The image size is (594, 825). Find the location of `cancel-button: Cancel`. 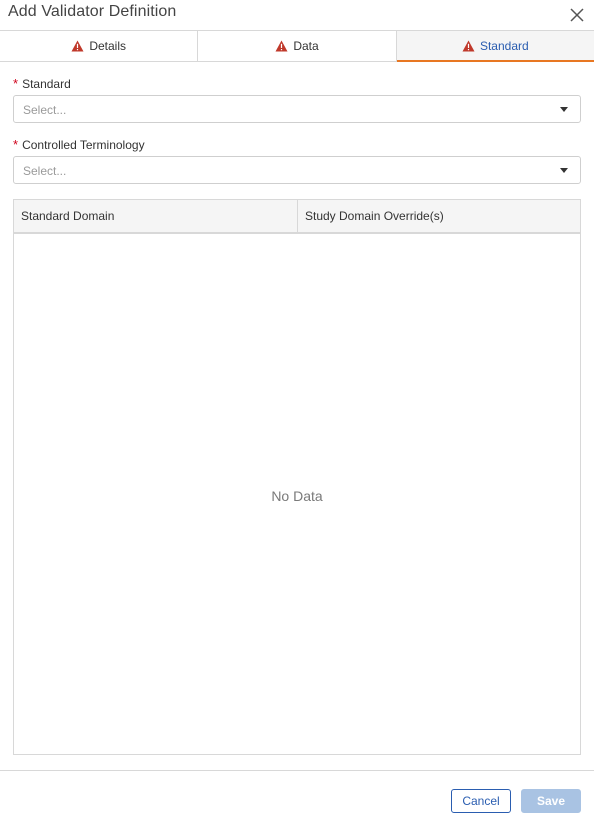

cancel-button: Cancel is located at coordinates (481, 801).